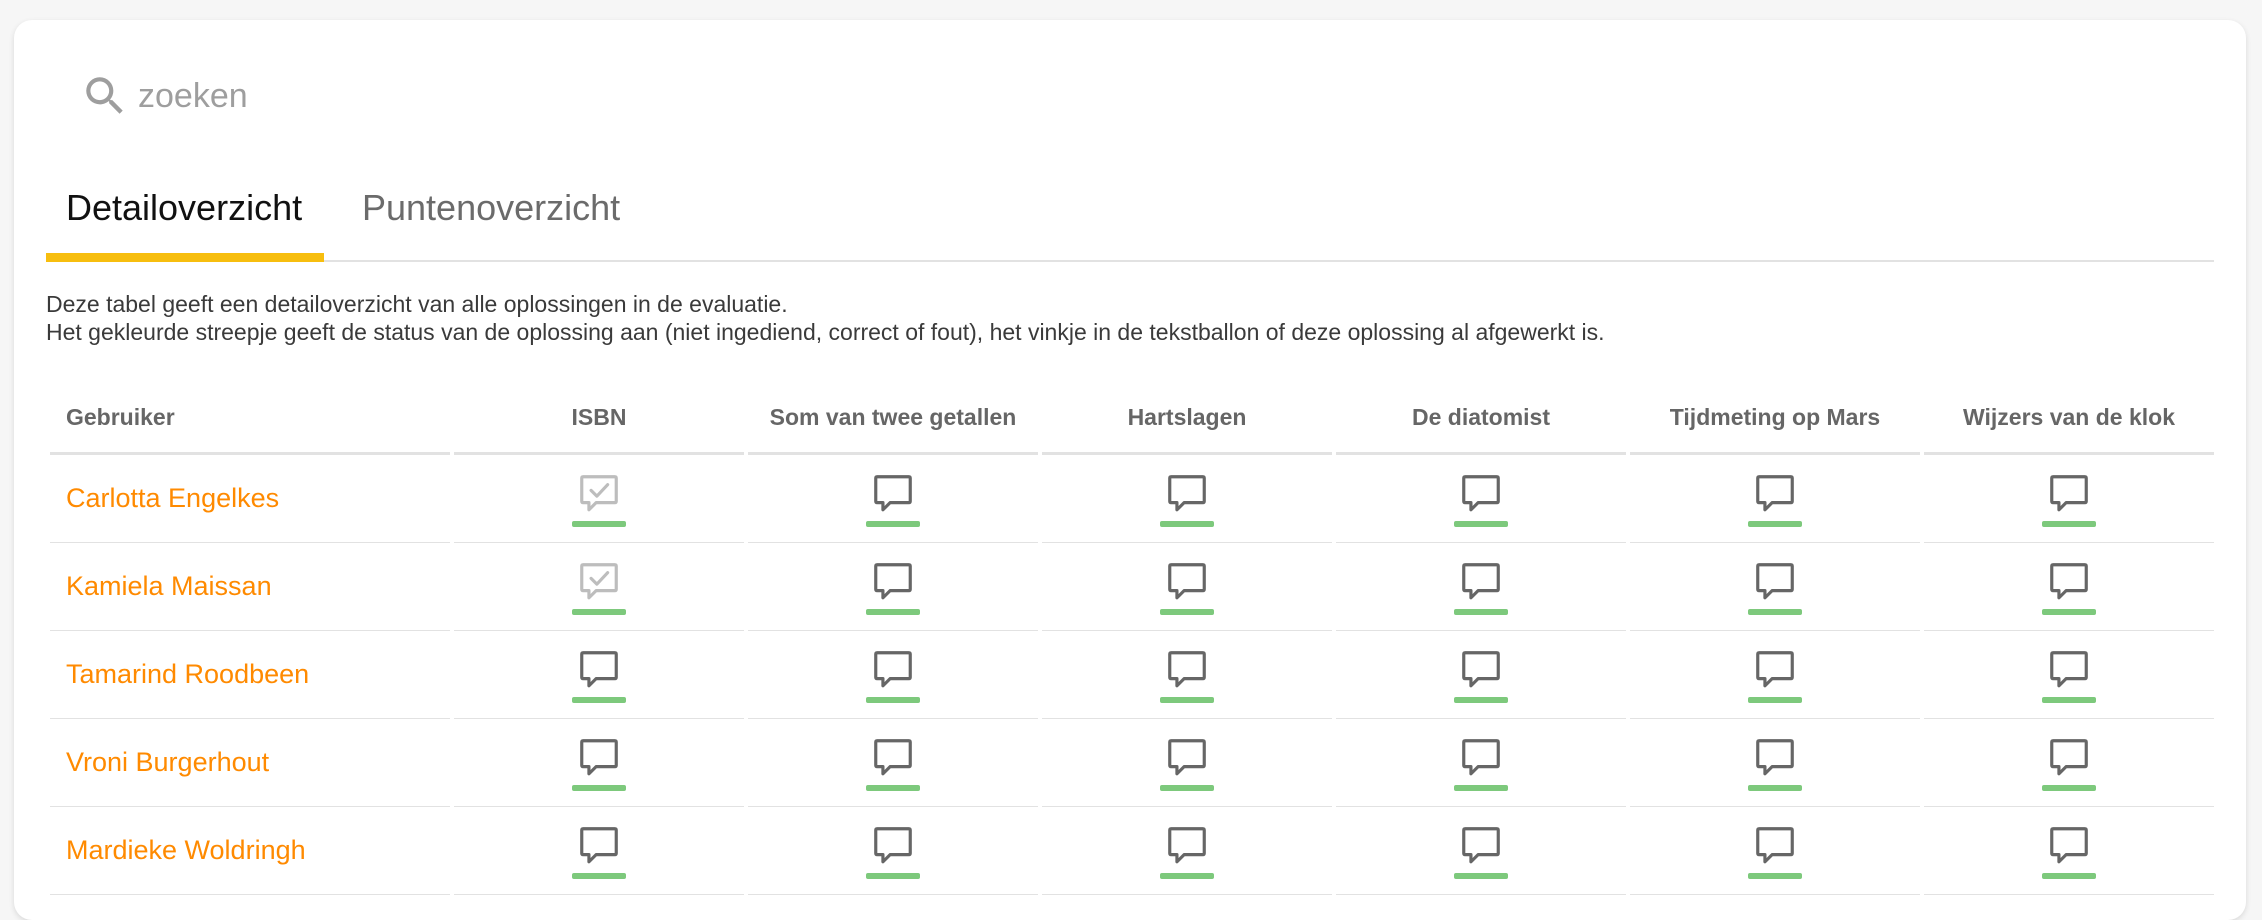  What do you see at coordinates (250, 587) in the screenshot?
I see `user-link: Kamiela Maissan` at bounding box center [250, 587].